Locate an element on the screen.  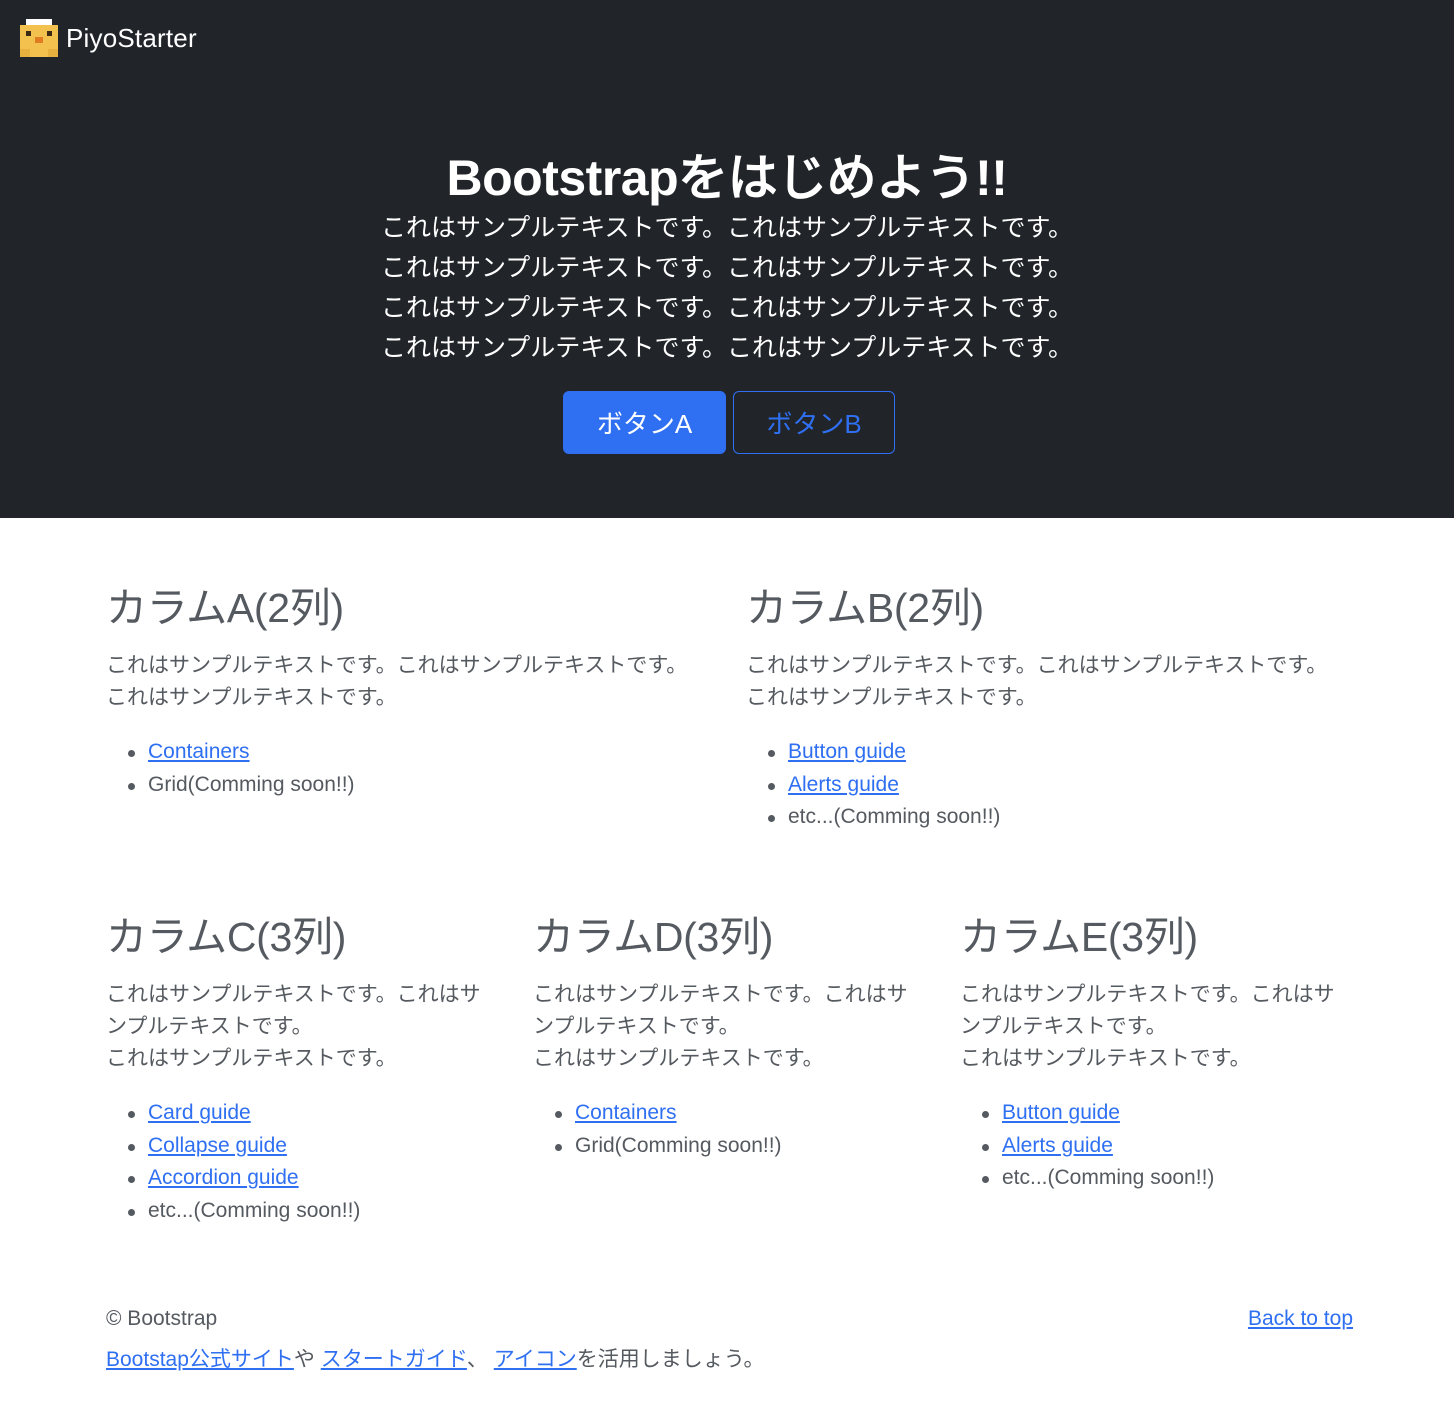
column-title: カラムA(2列) is located at coordinates (225, 608).